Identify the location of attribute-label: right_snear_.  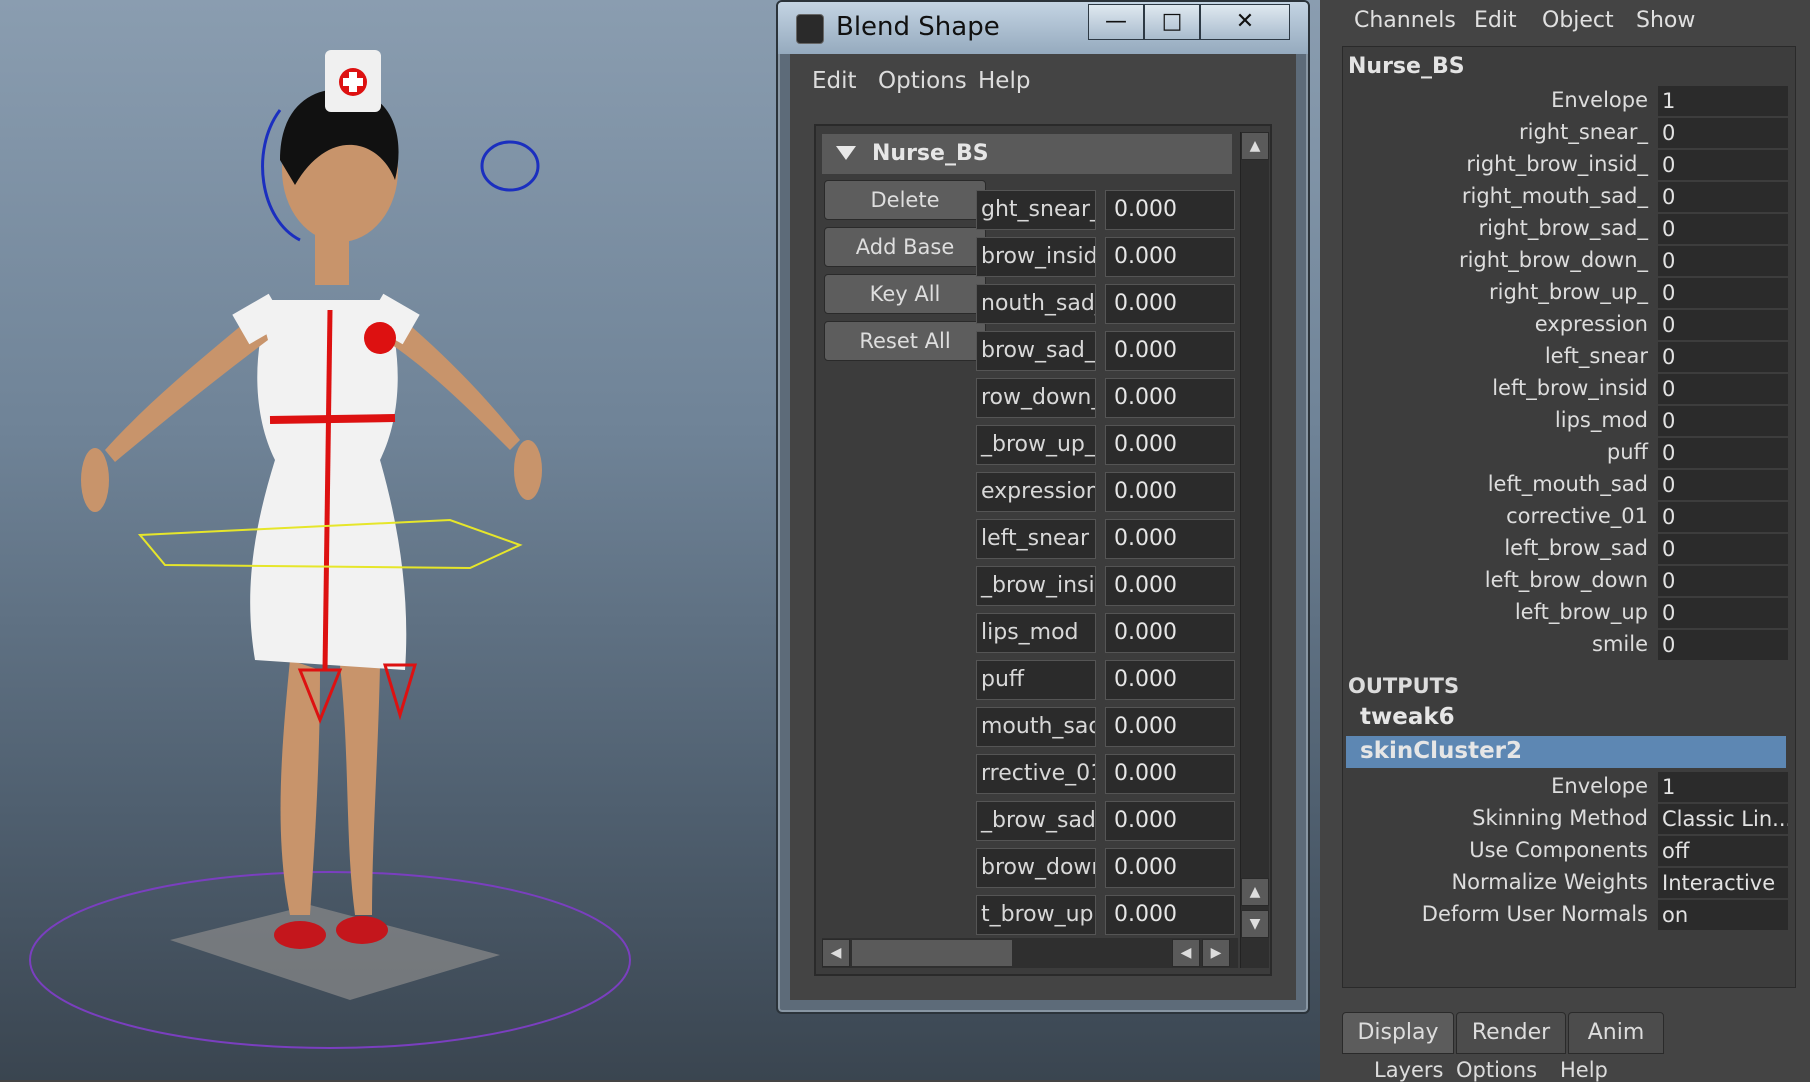
(1498, 132).